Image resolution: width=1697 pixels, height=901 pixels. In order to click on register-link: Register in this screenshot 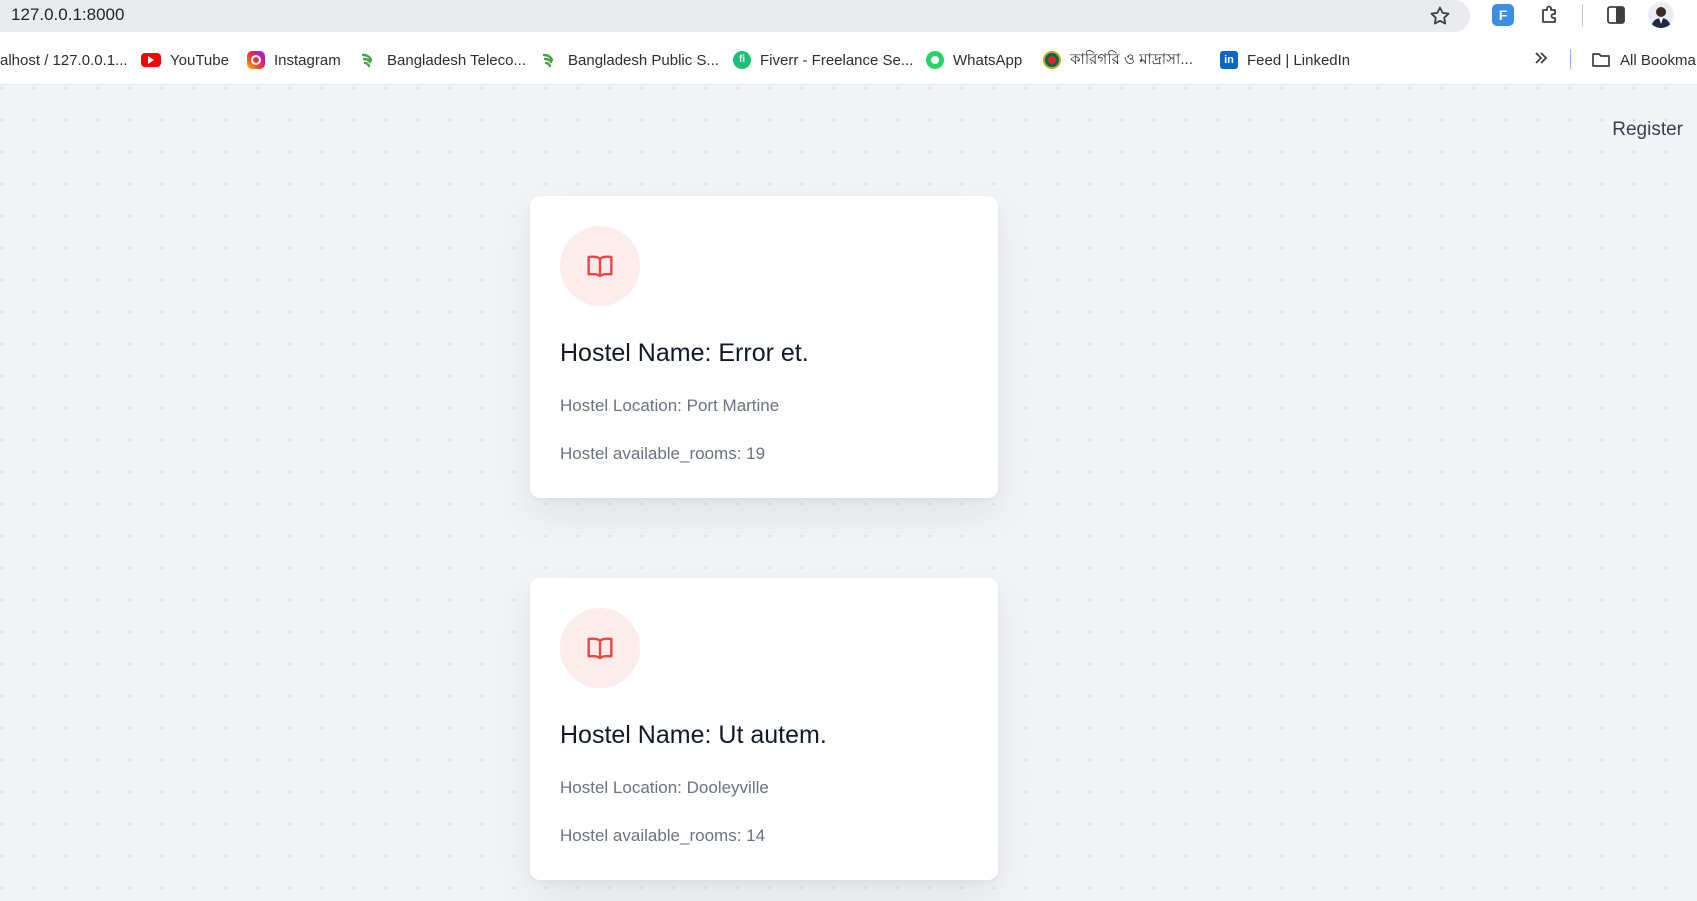, I will do `click(1647, 130)`.